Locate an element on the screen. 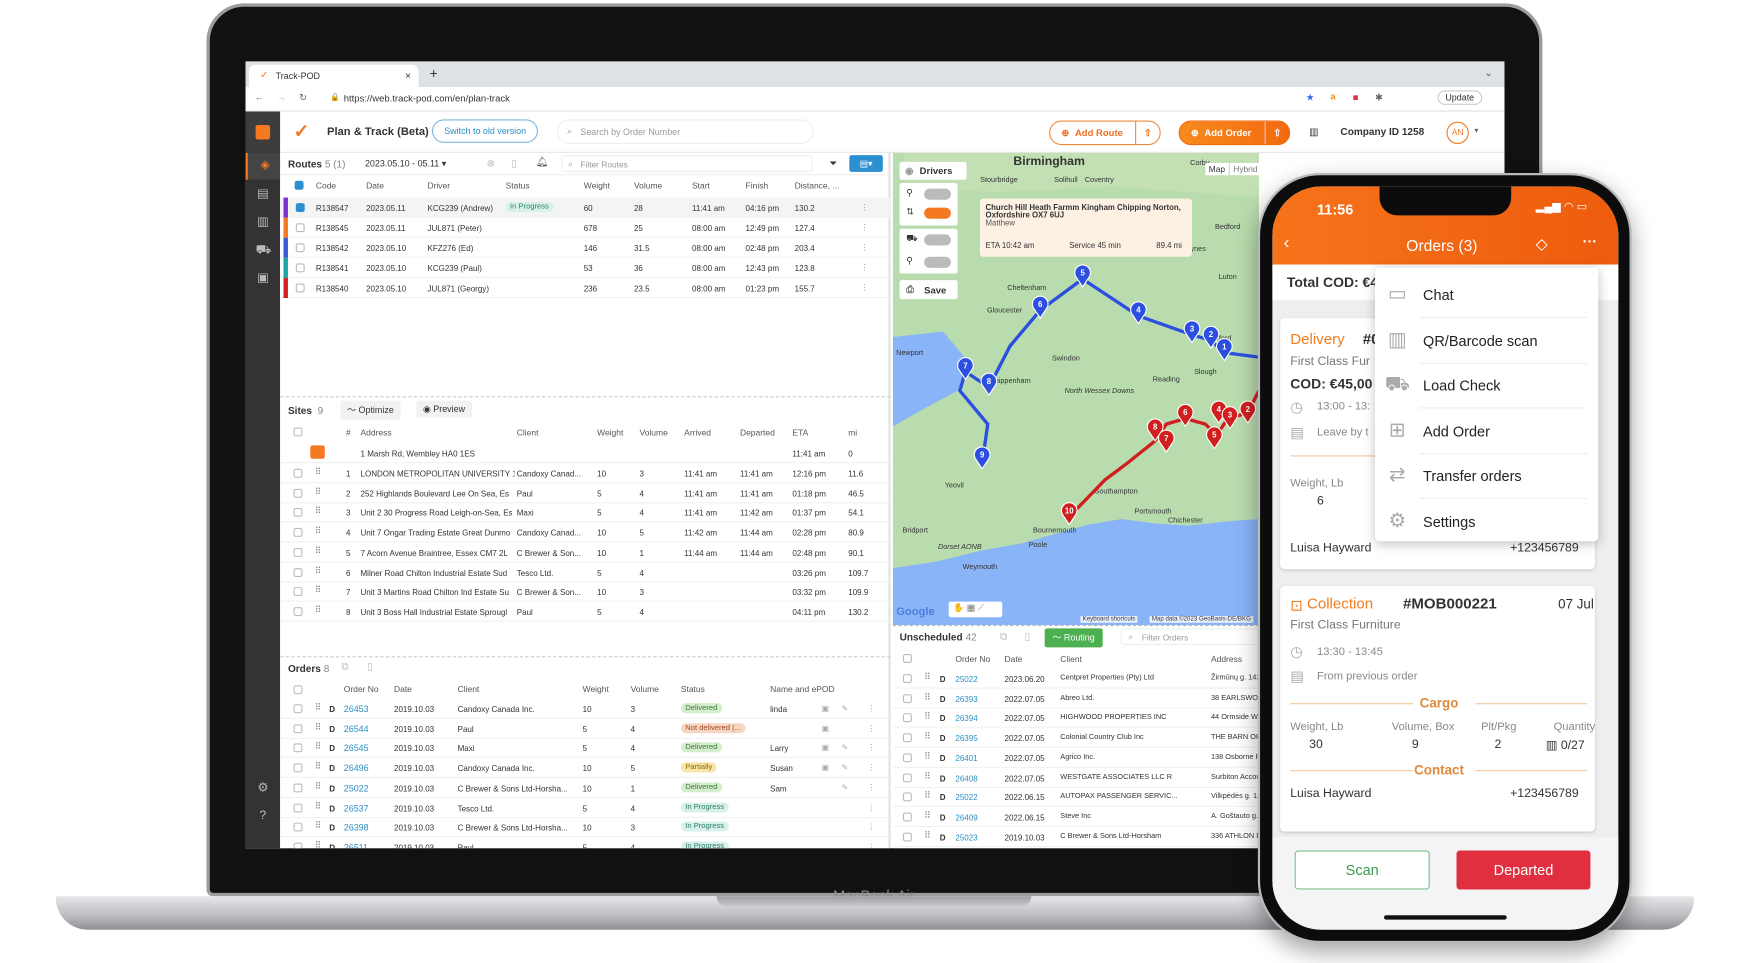 The width and height of the screenshot is (1750, 963). upload-order-icon: ⇧ is located at coordinates (1277, 132).